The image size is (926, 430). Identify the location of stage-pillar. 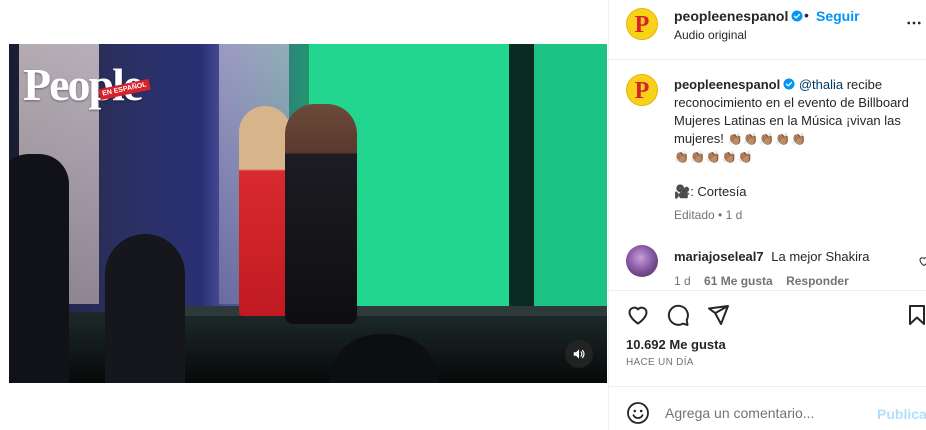
(521, 184).